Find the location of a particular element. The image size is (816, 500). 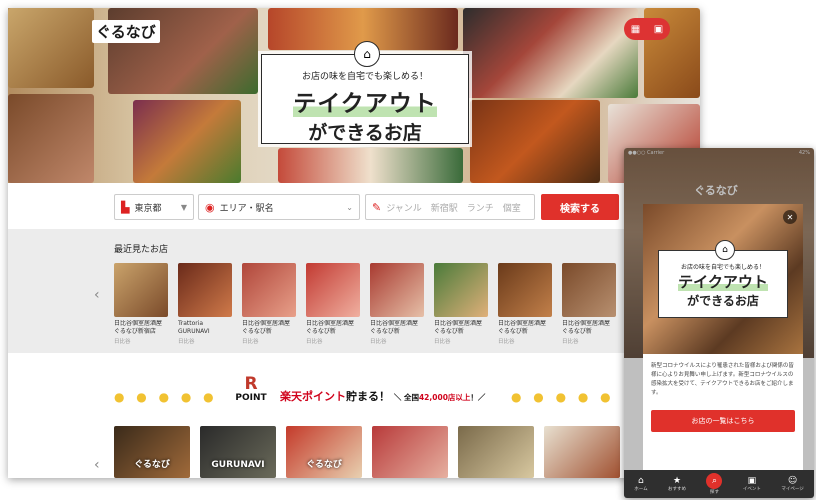

hero-title-line1: テイクアウト is located at coordinates (365, 104).